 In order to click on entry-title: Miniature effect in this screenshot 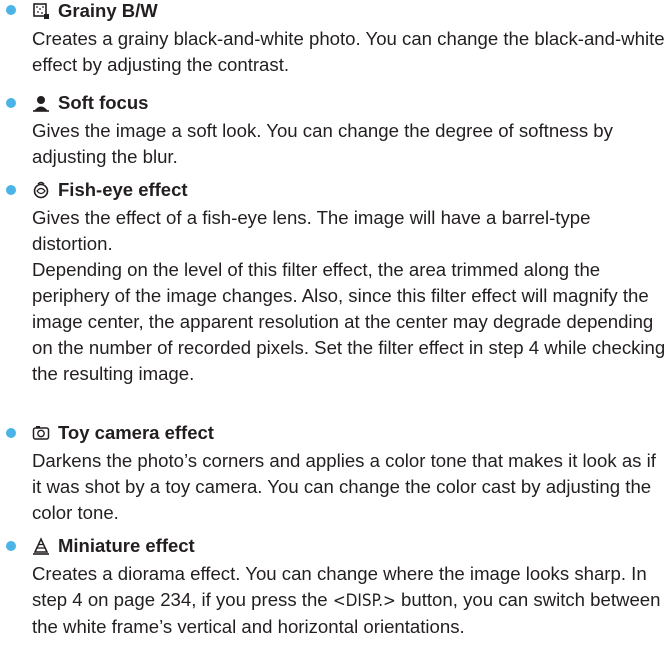, I will do `click(126, 545)`.